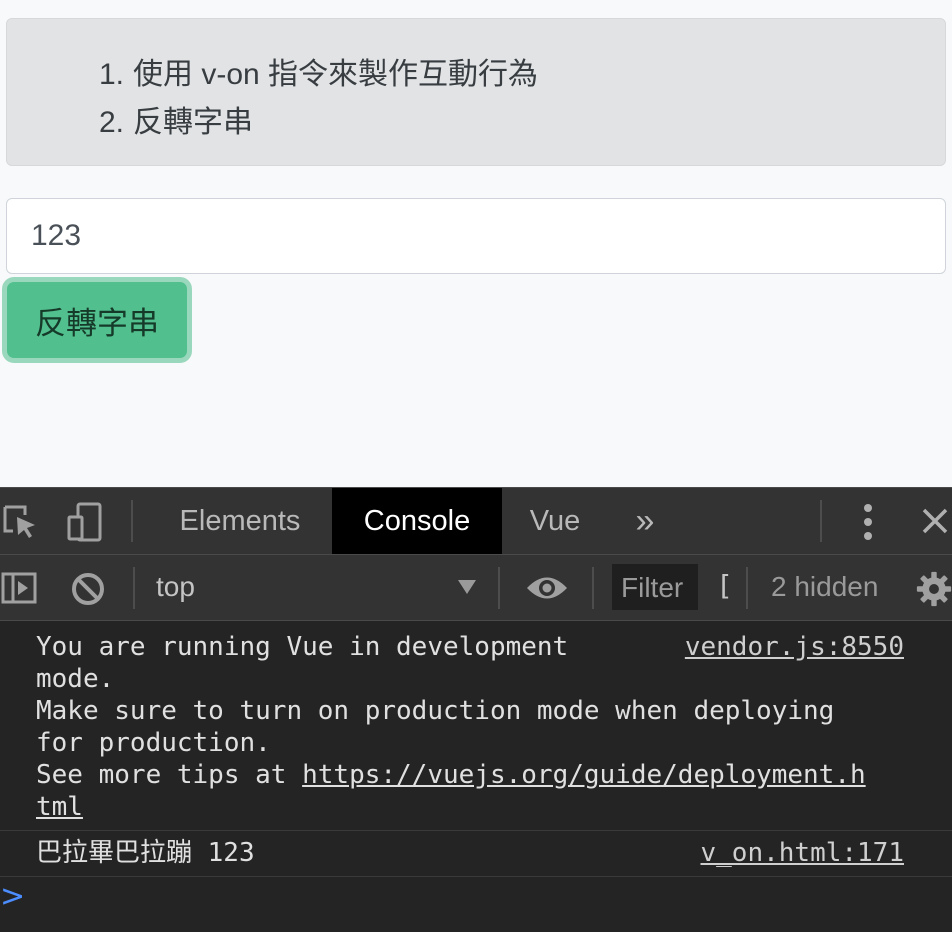 This screenshot has width=952, height=932. Describe the element at coordinates (868, 522) in the screenshot. I see `kebab-menu-icon` at that location.